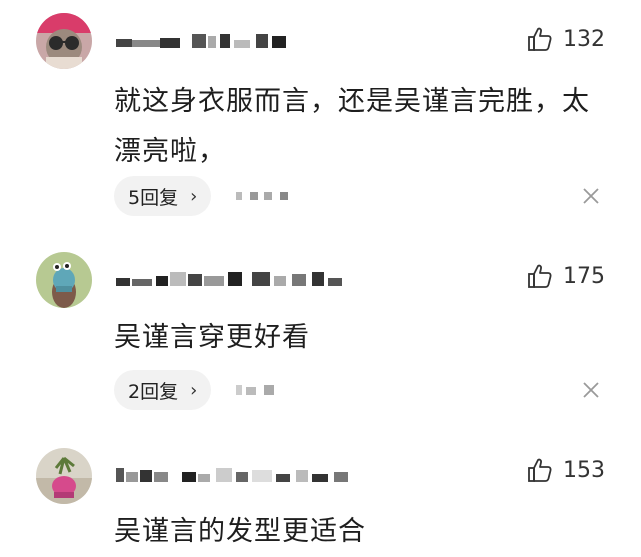  Describe the element at coordinates (584, 276) in the screenshot. I see `like-count: 175` at that location.